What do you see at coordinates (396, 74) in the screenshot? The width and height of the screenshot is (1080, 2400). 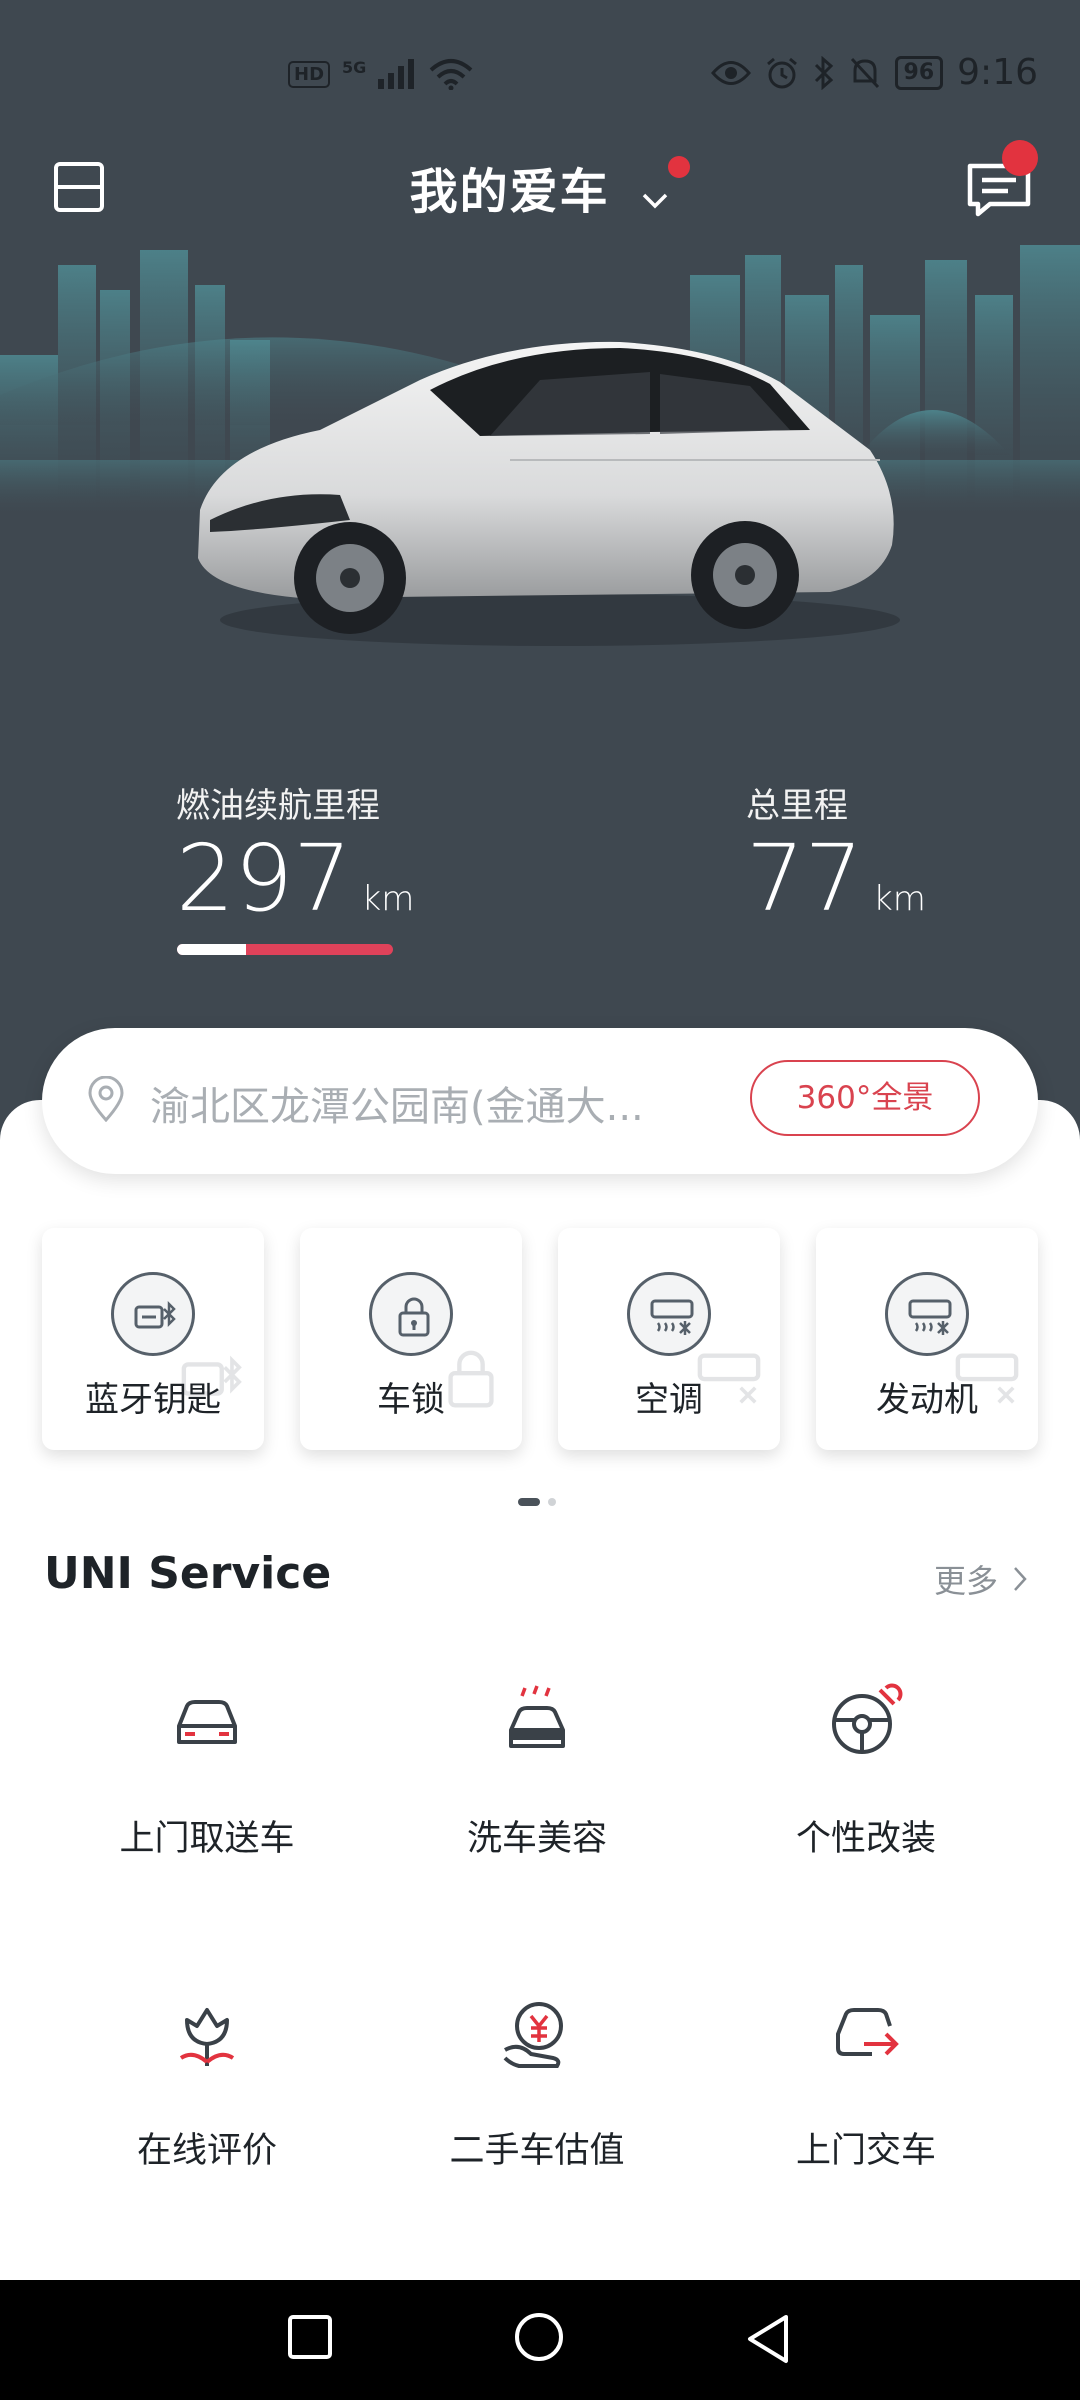 I see `signal-icon` at bounding box center [396, 74].